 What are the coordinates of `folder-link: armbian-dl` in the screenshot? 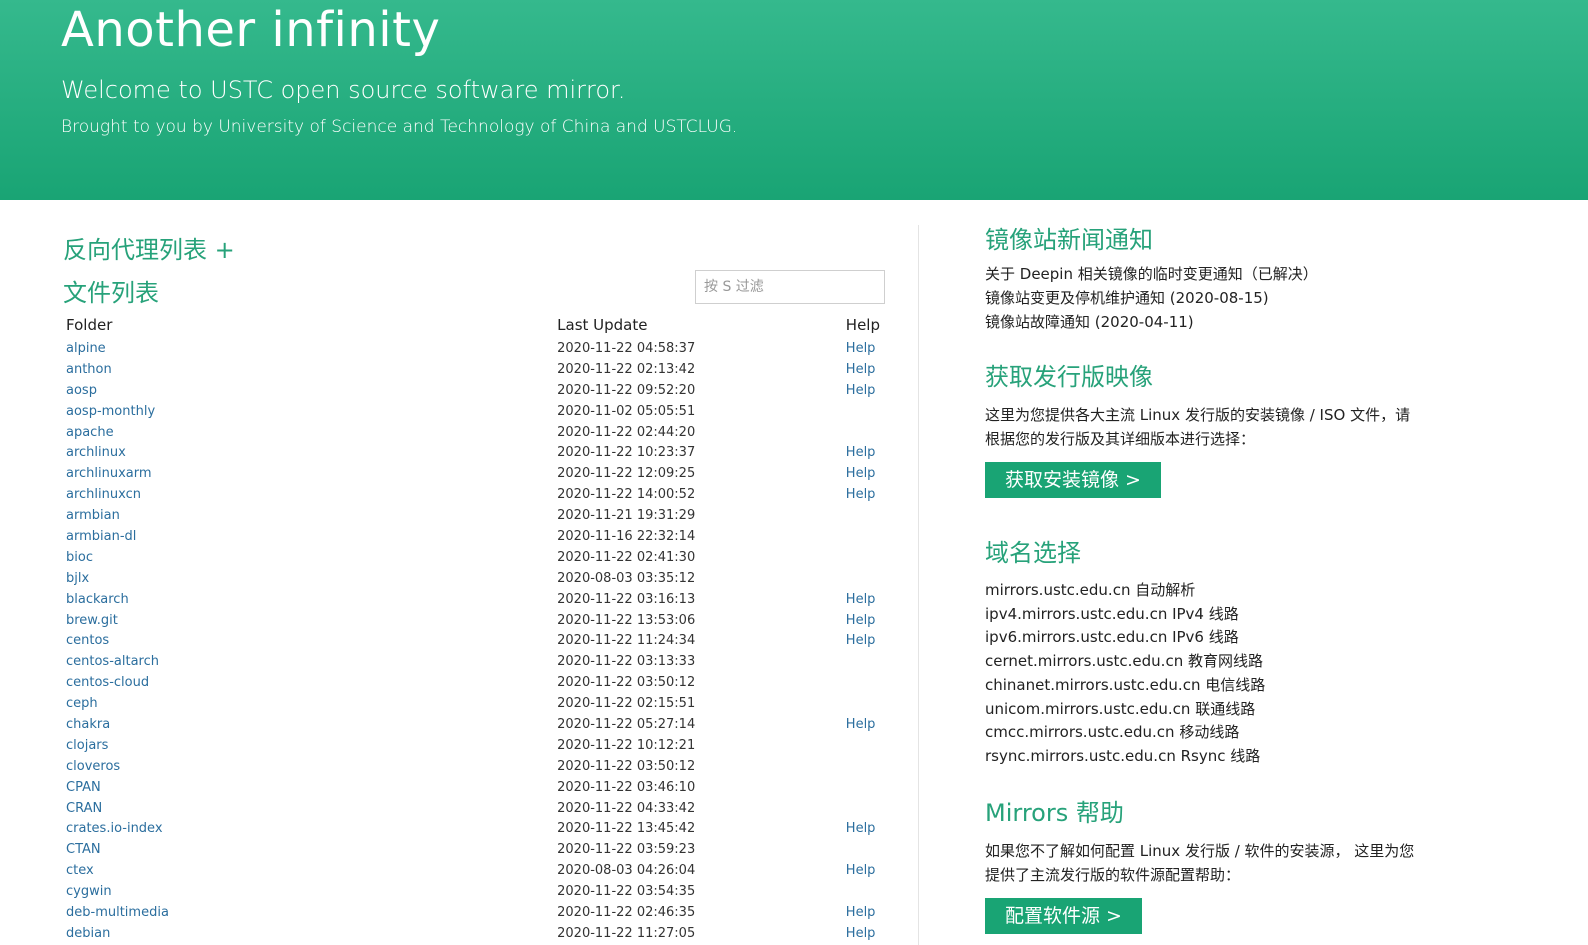 It's located at (308, 536).